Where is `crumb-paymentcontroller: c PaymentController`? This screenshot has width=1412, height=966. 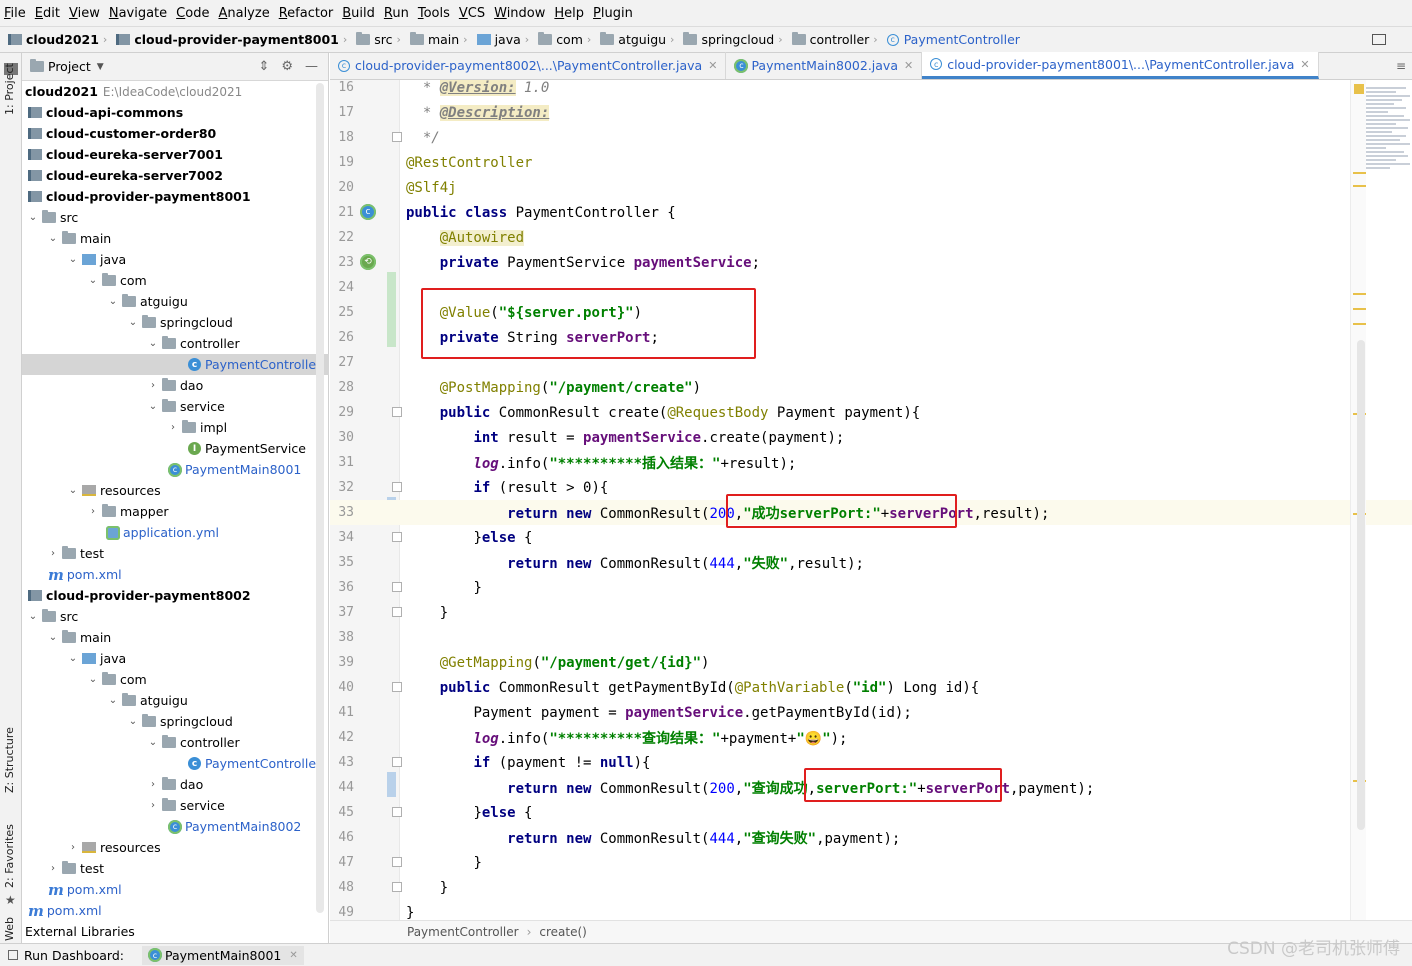
crumb-paymentcontroller: c PaymentController is located at coordinates (953, 39).